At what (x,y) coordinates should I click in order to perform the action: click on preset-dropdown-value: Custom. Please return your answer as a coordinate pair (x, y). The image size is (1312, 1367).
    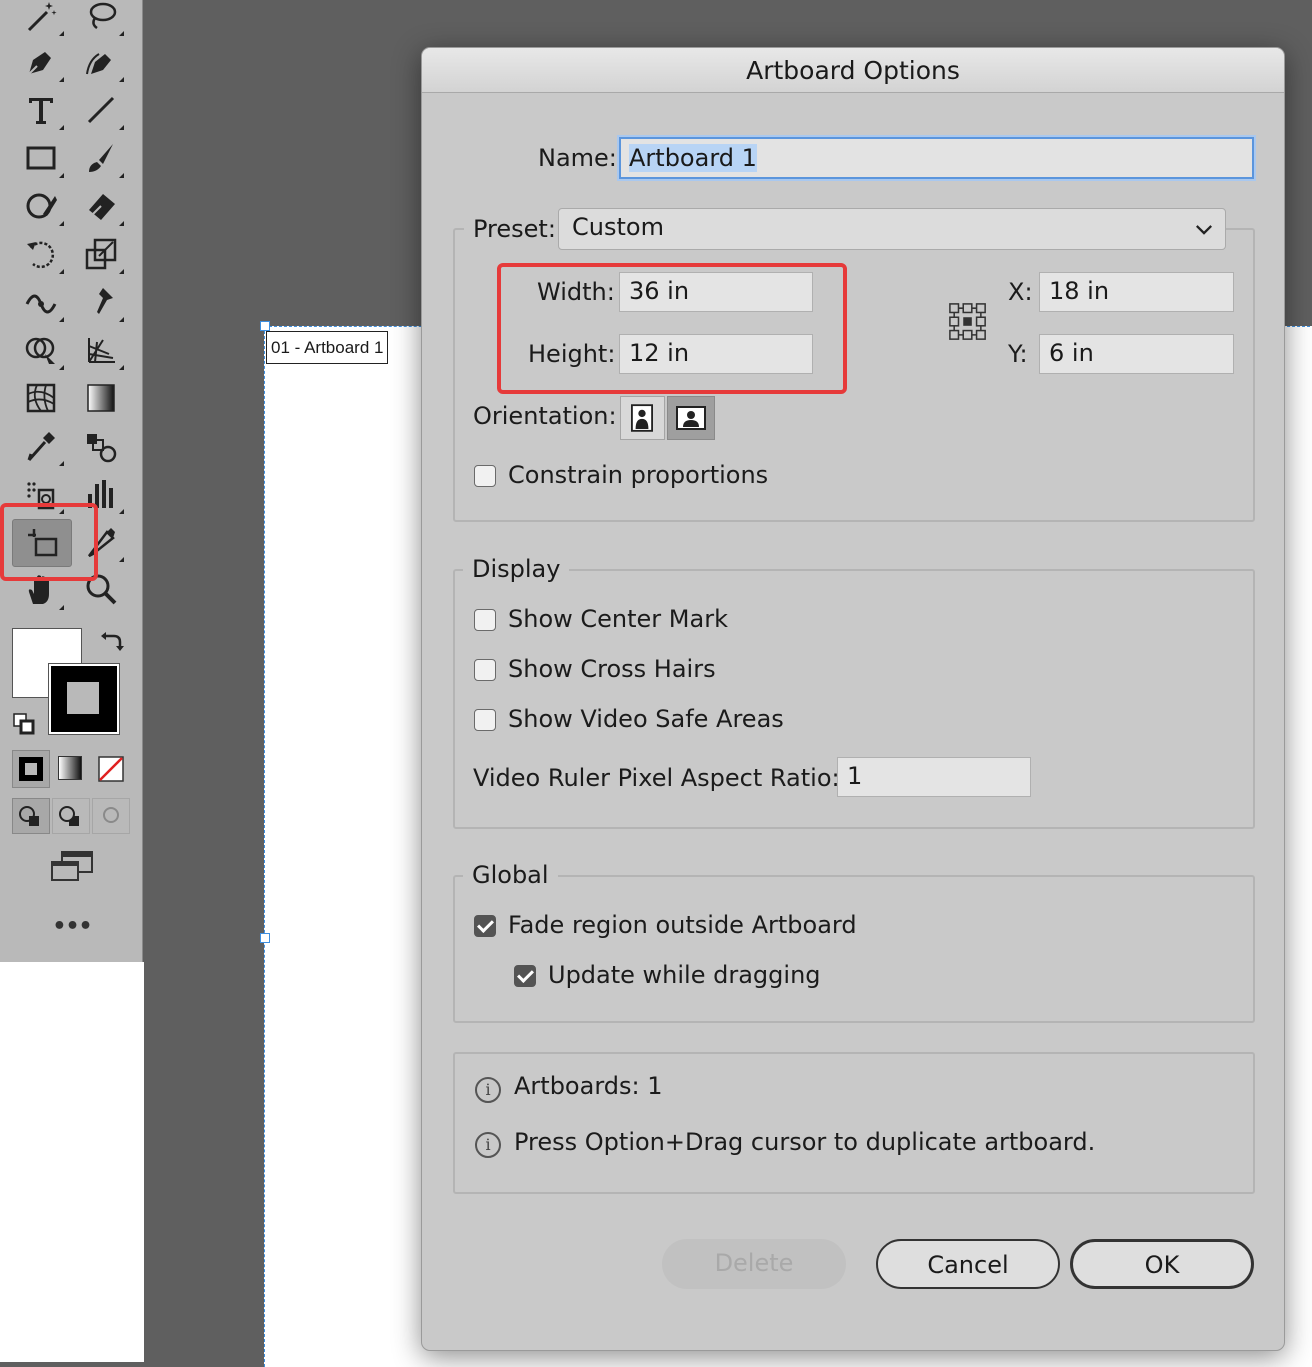
    Looking at the image, I should click on (618, 227).